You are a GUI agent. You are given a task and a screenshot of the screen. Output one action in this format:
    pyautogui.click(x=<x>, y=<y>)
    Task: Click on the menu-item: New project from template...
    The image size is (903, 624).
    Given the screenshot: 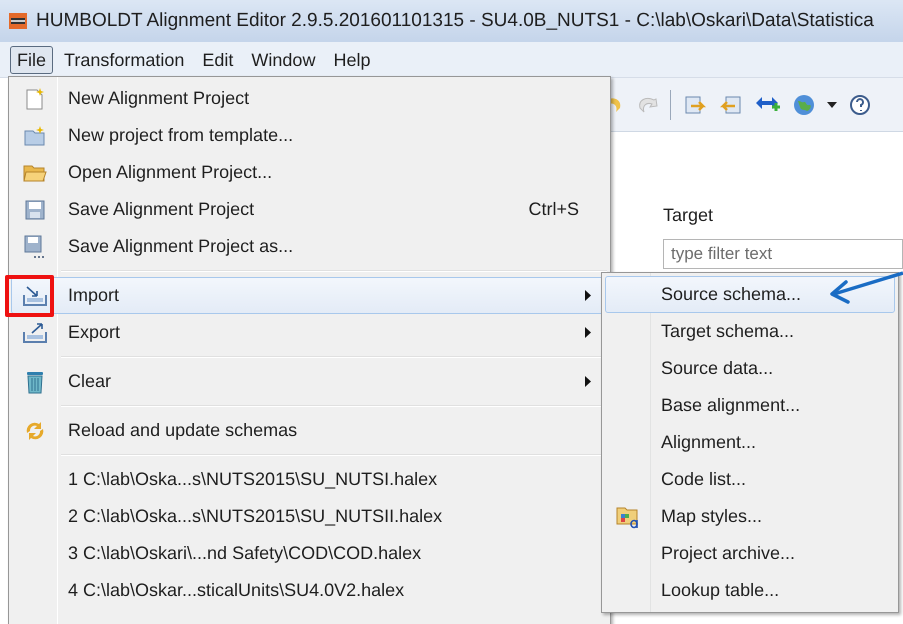 What is the action you would take?
    pyautogui.click(x=309, y=135)
    